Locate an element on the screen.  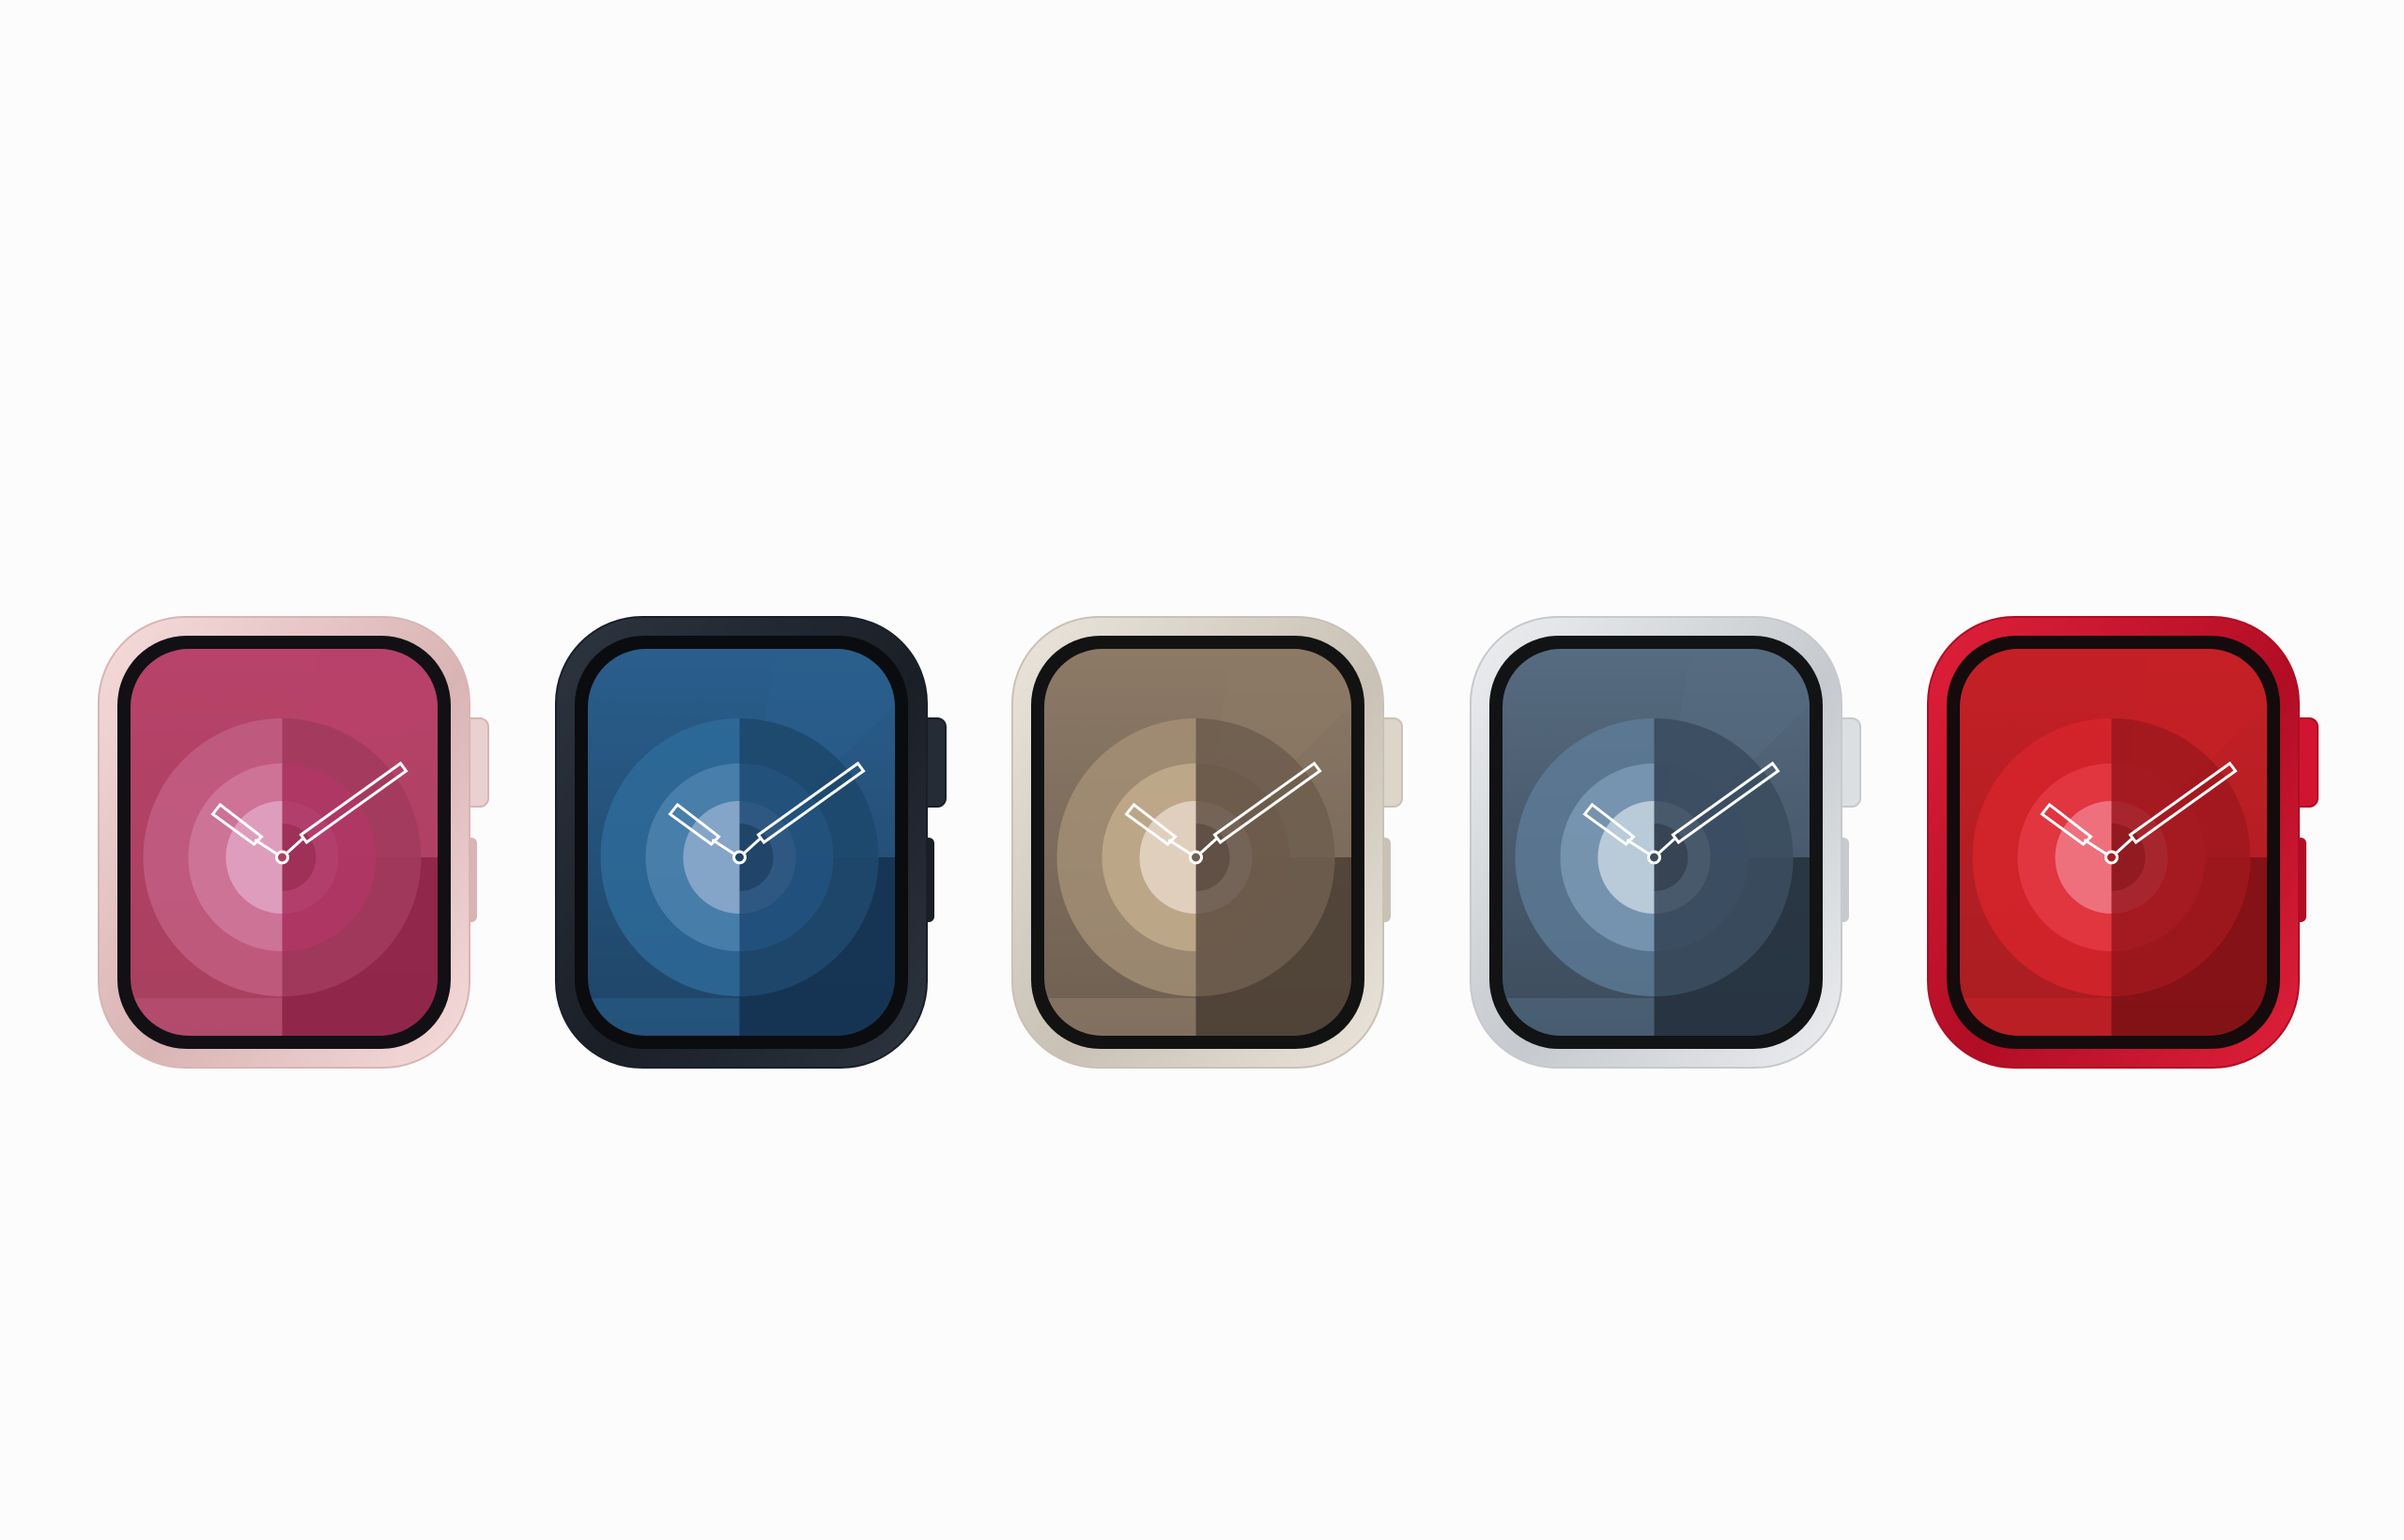
watch-starlight is located at coordinates (1207, 842).